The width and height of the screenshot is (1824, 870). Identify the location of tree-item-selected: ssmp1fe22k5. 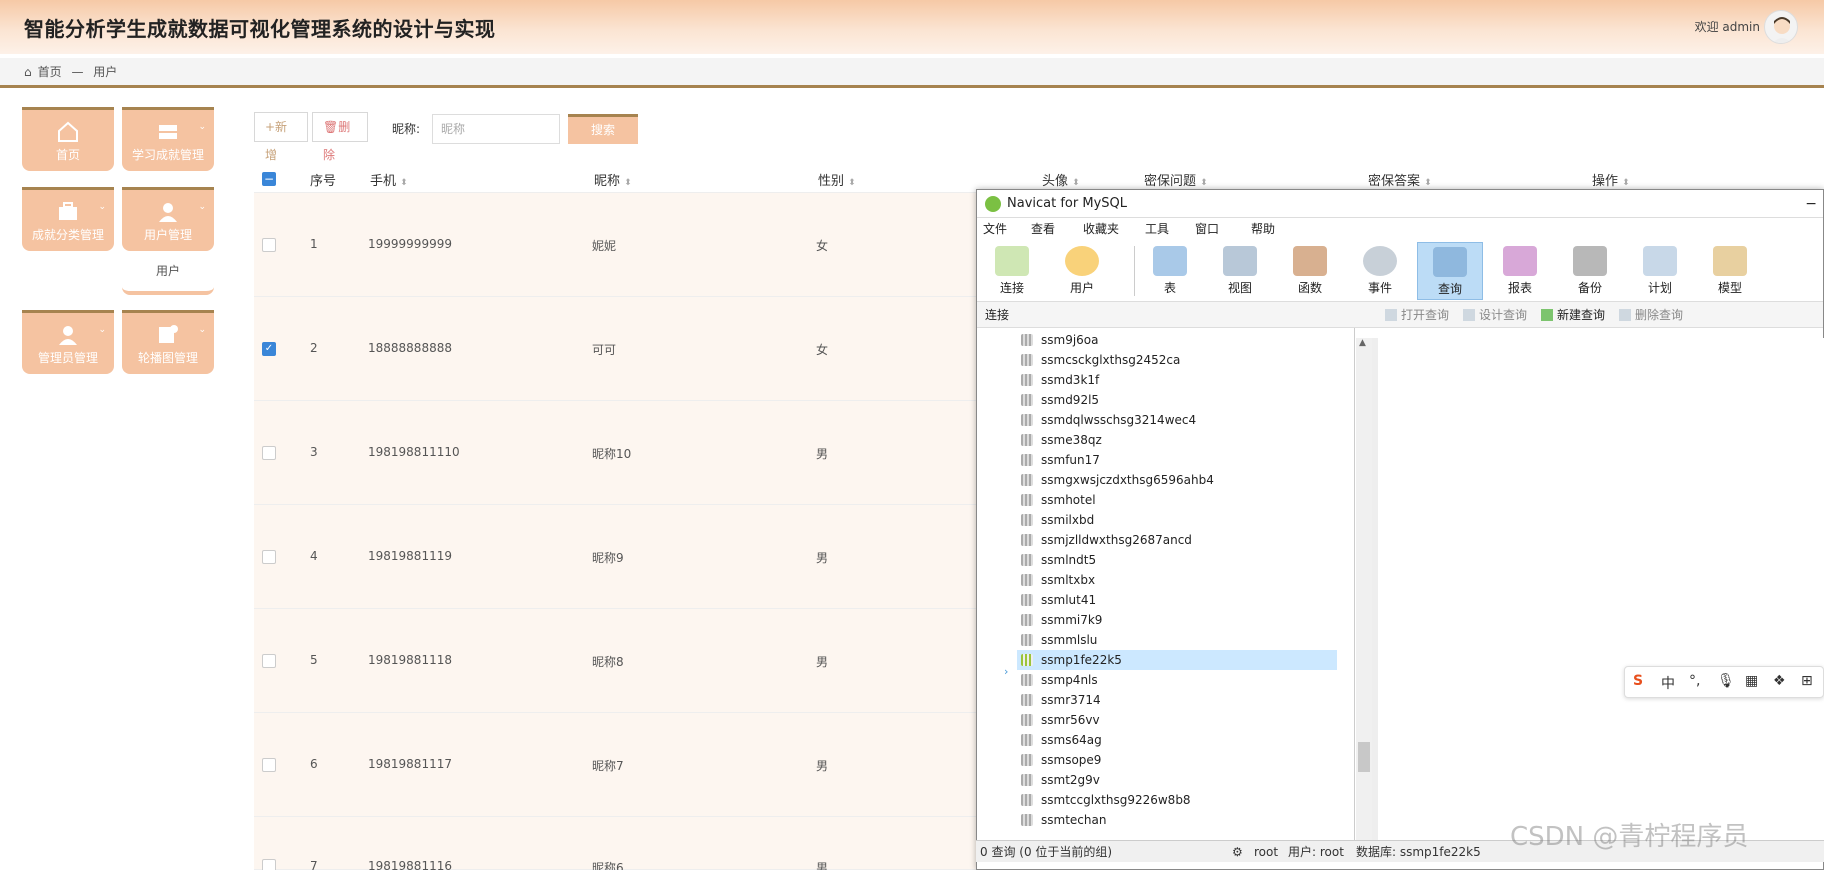
(1177, 660).